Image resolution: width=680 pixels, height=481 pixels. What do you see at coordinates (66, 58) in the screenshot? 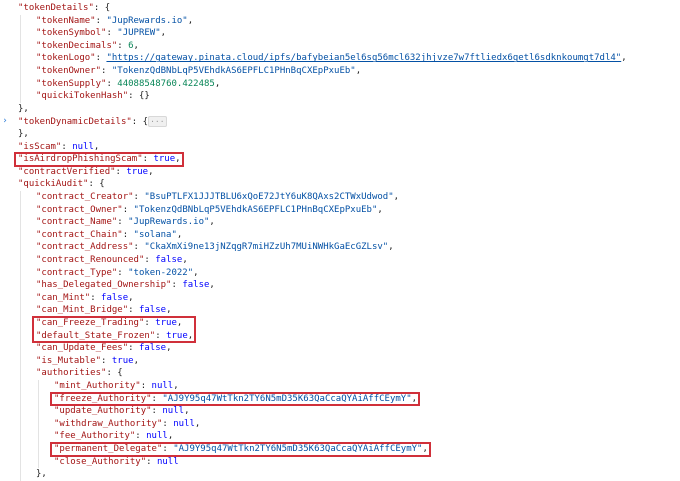
I see `json-key: "tokenLogo"` at bounding box center [66, 58].